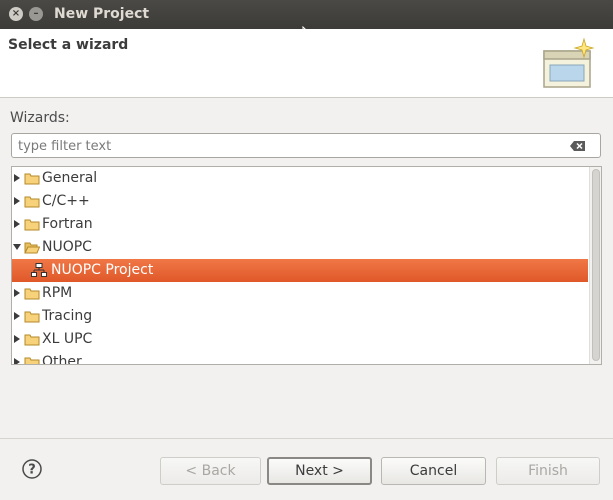  I want to click on tree-scrollbar, so click(595, 265).